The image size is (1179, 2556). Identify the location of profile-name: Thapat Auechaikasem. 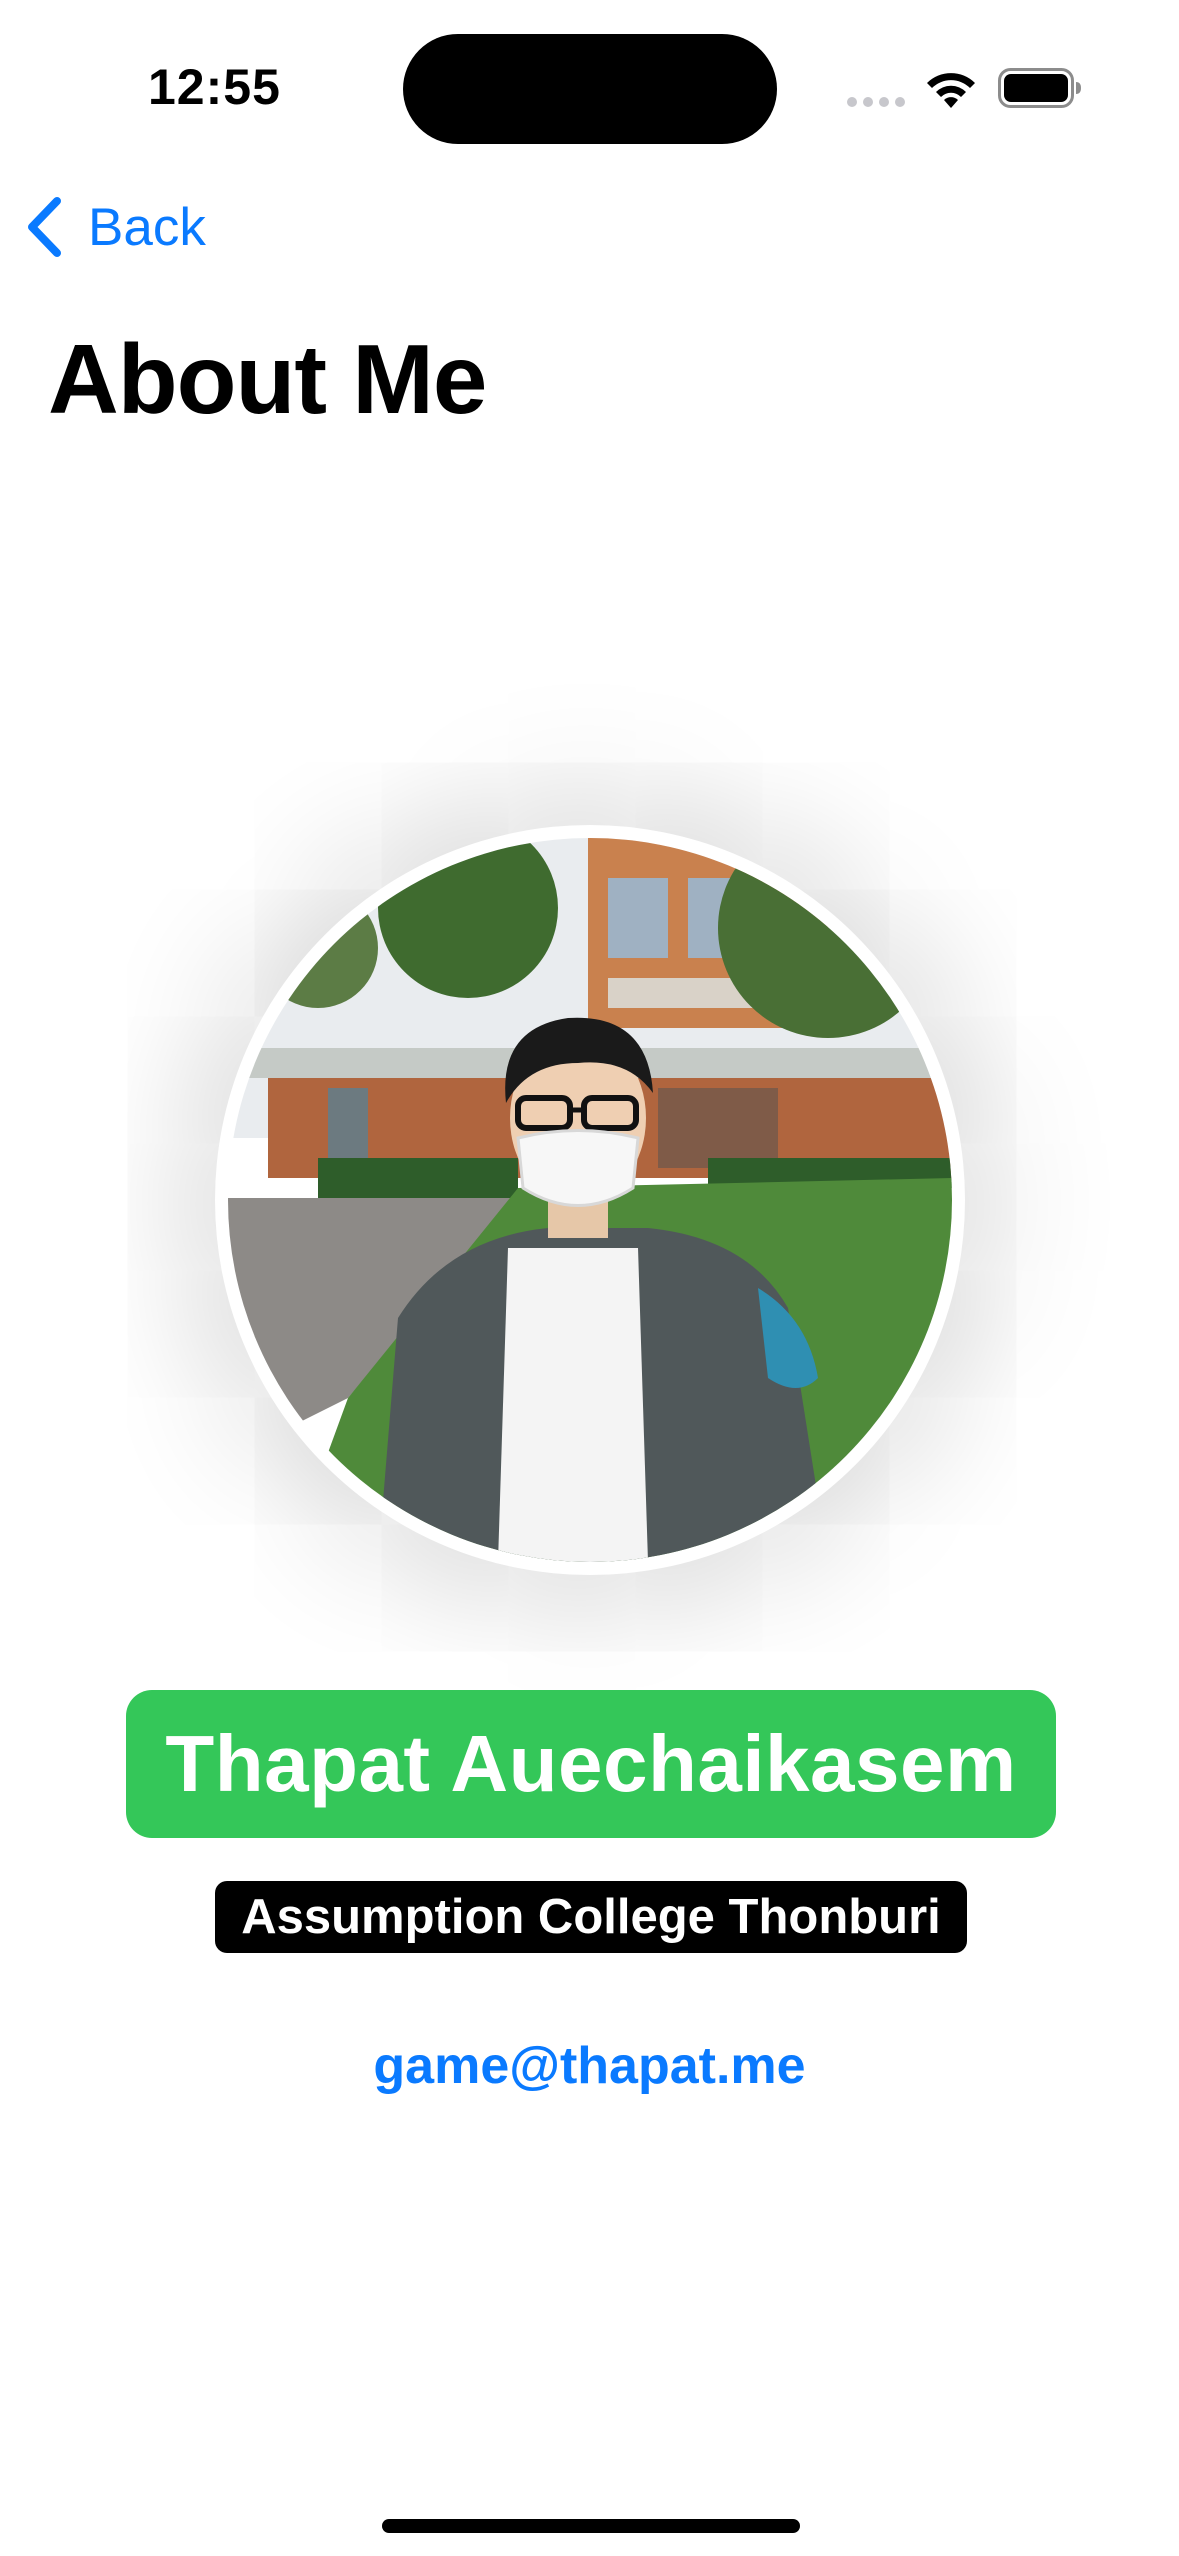
(591, 1763).